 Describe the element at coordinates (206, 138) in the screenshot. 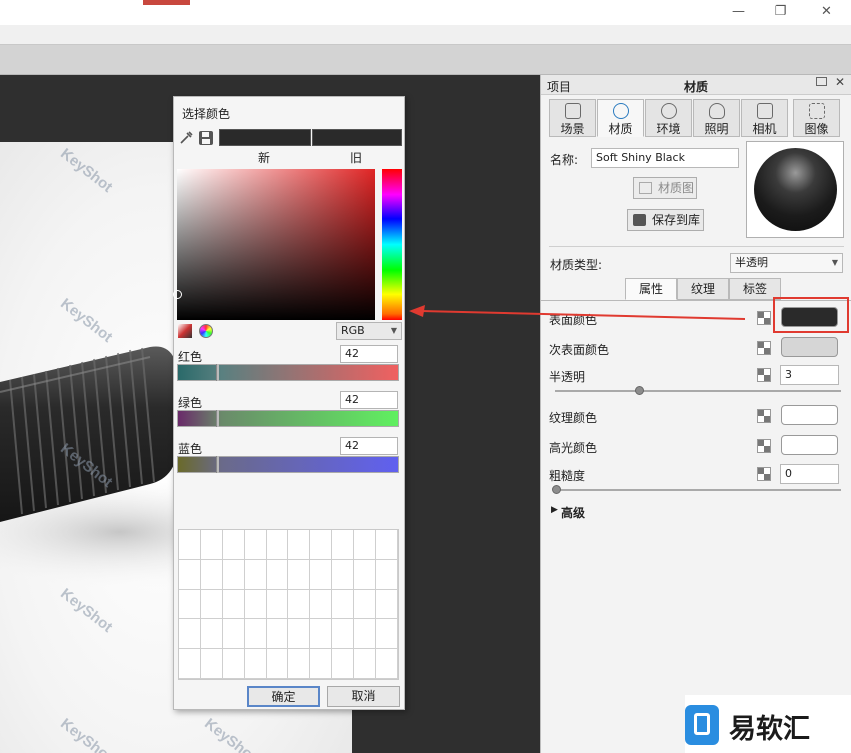

I see `save-swatch-icon` at that location.